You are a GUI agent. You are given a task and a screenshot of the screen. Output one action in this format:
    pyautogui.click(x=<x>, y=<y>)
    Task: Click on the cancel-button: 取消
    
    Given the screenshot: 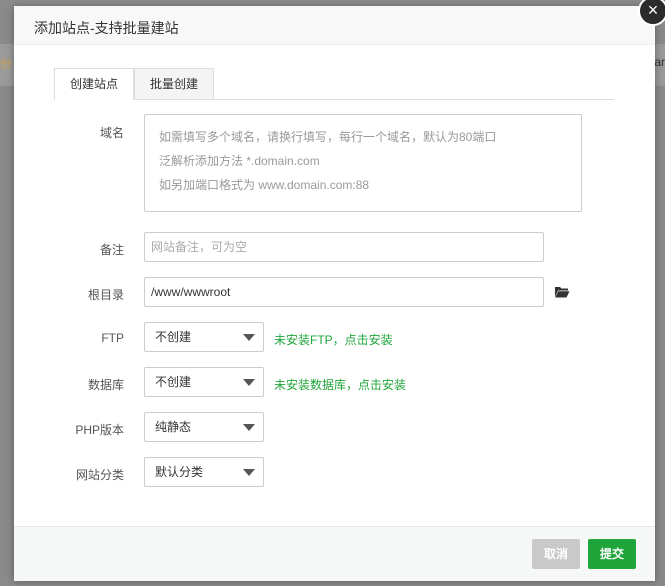 What is the action you would take?
    pyautogui.click(x=556, y=554)
    